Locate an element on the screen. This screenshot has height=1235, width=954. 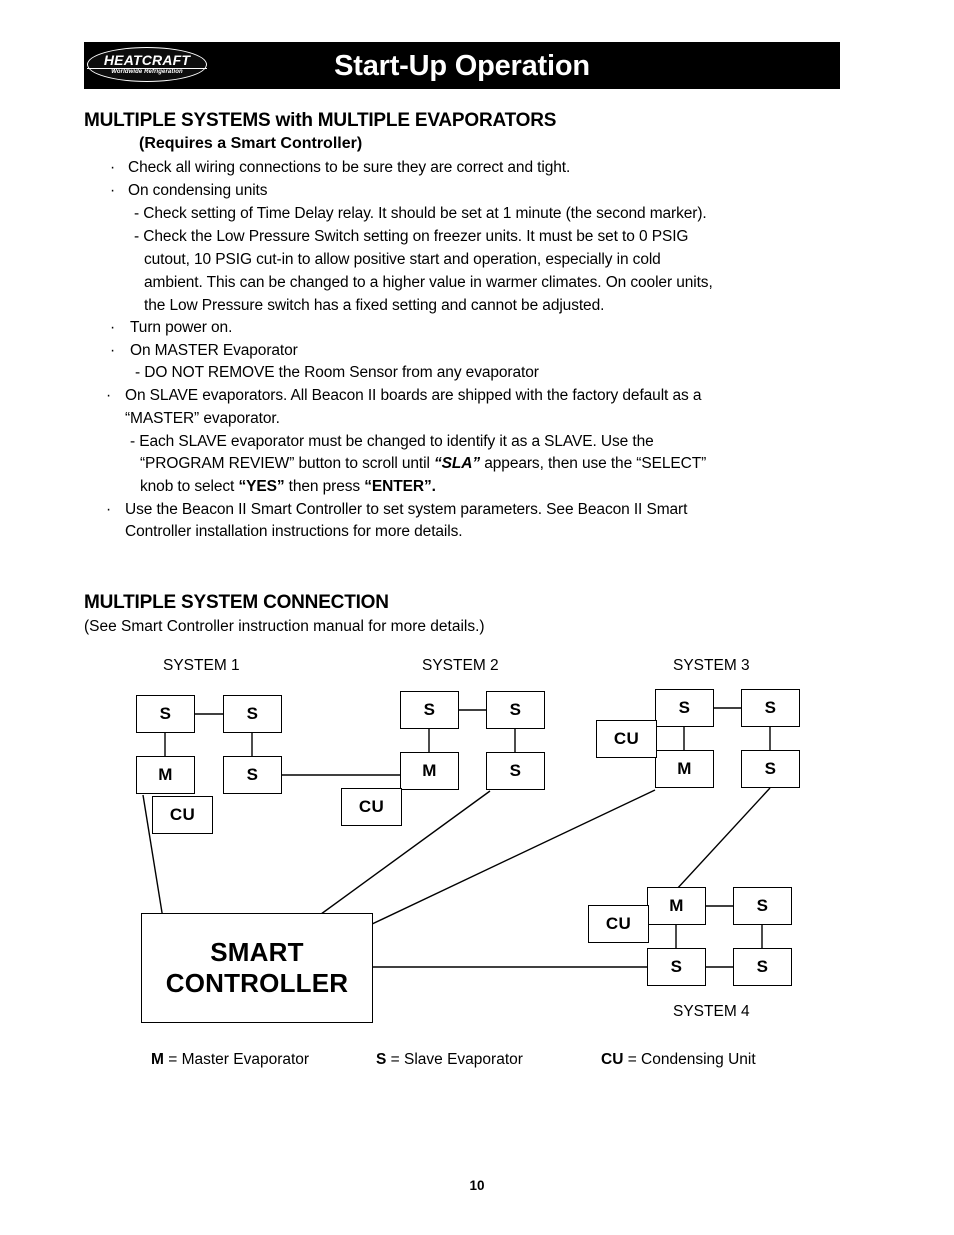
section-subheading-requires-smart-controller: (Requires a Smart Controller) is located at coordinates (251, 143).